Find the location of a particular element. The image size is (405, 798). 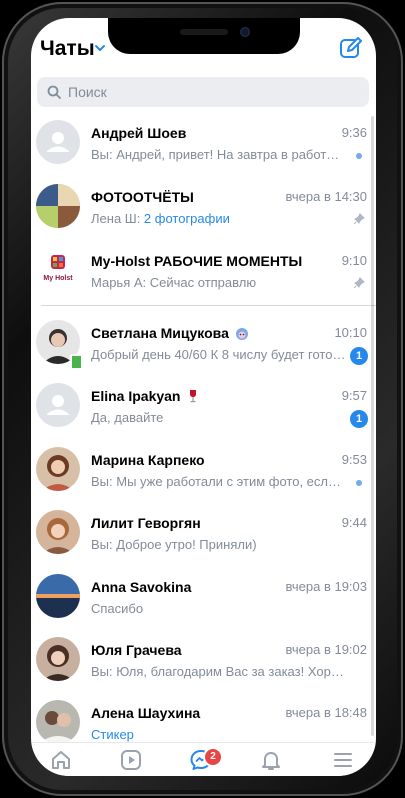

chat-time: вчера в 19:03 is located at coordinates (326, 586).